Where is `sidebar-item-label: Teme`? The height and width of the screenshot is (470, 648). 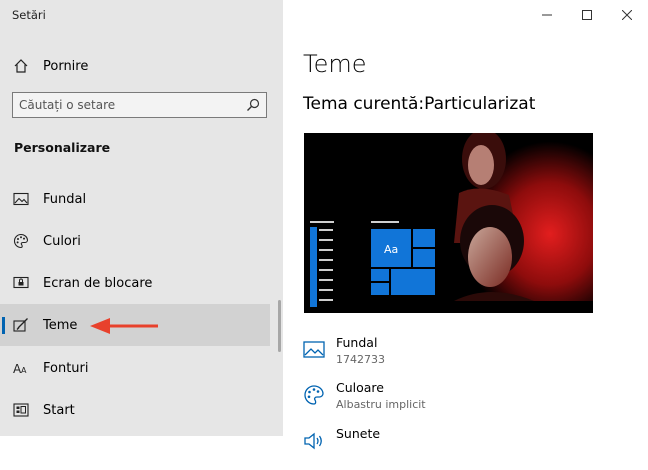
sidebar-item-label: Teme is located at coordinates (60, 325).